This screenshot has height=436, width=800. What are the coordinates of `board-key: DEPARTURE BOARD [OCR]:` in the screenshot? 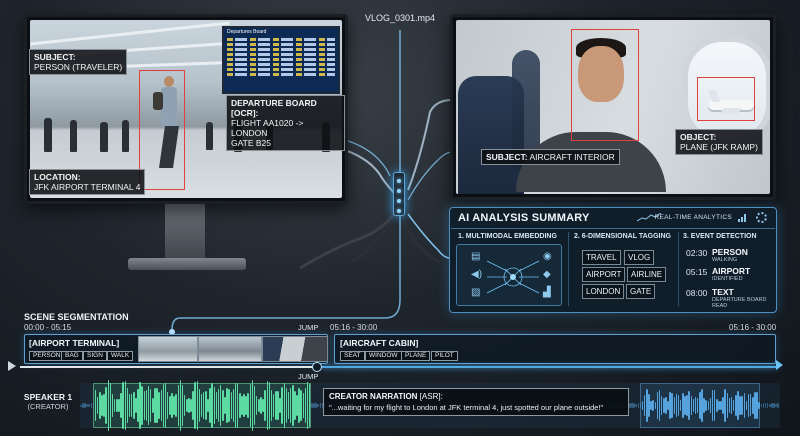 It's located at (274, 108).